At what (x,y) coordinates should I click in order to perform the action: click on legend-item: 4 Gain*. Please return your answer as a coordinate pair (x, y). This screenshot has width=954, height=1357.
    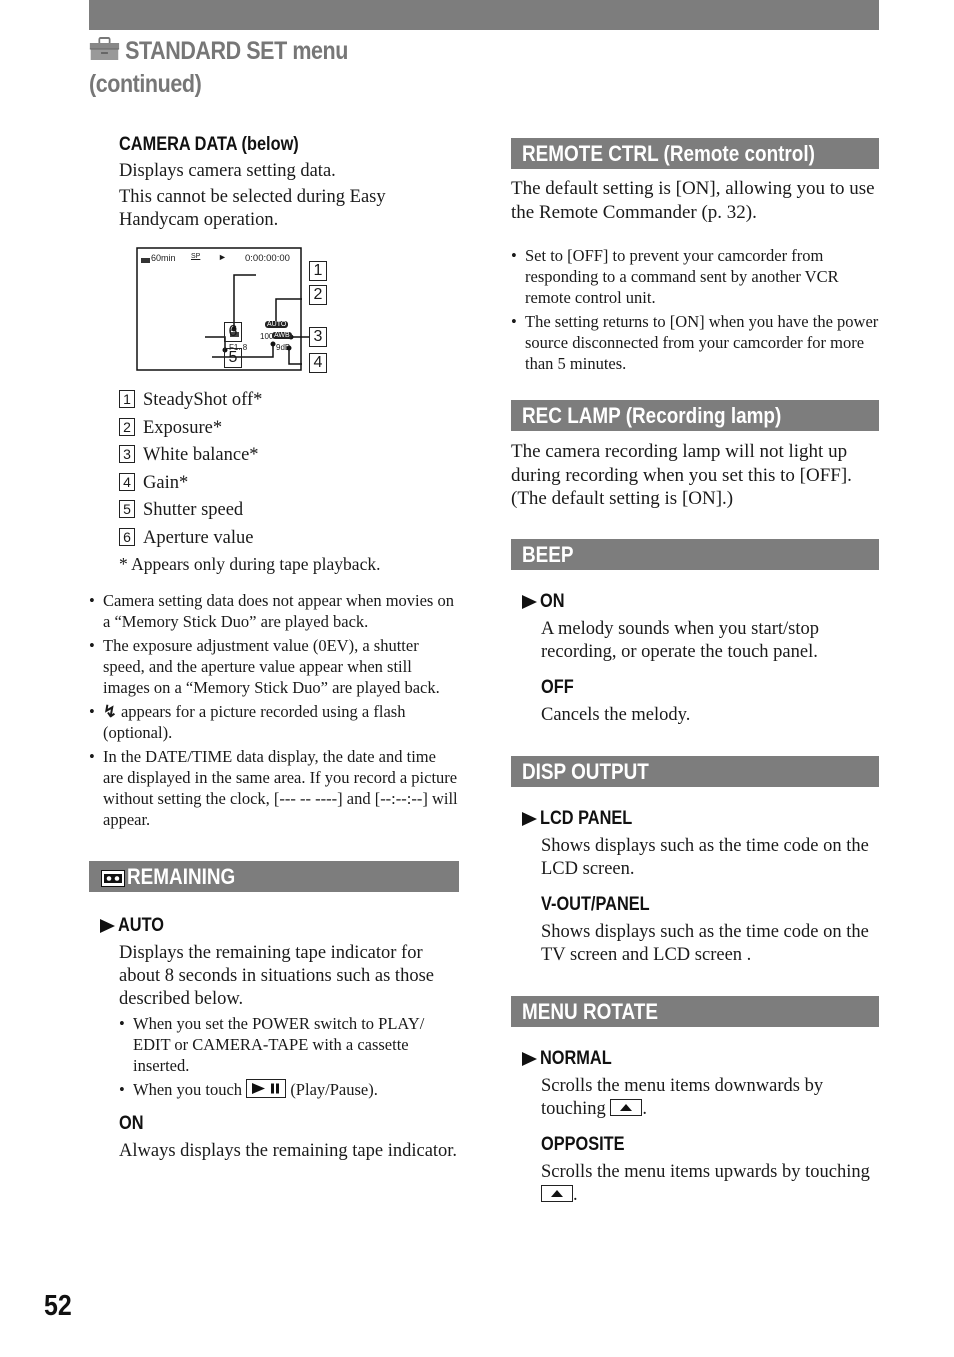
    Looking at the image, I should click on (289, 484).